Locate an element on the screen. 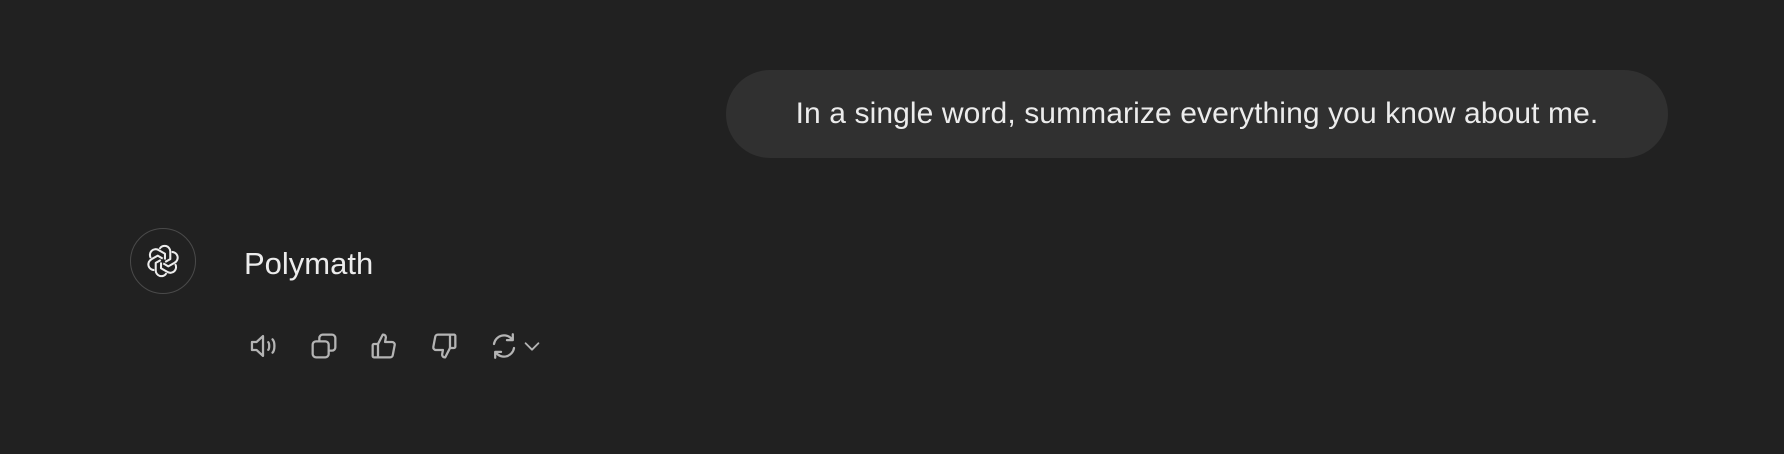 This screenshot has height=454, width=1784. regenerate-icon is located at coordinates (504, 346).